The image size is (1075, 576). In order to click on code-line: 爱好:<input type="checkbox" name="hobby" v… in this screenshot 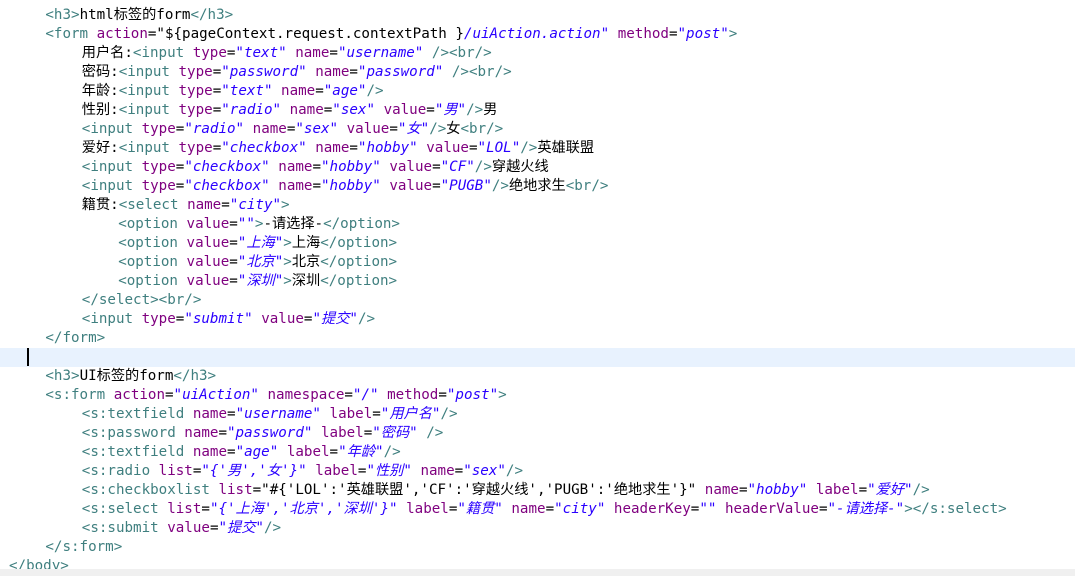, I will do `click(537, 148)`.